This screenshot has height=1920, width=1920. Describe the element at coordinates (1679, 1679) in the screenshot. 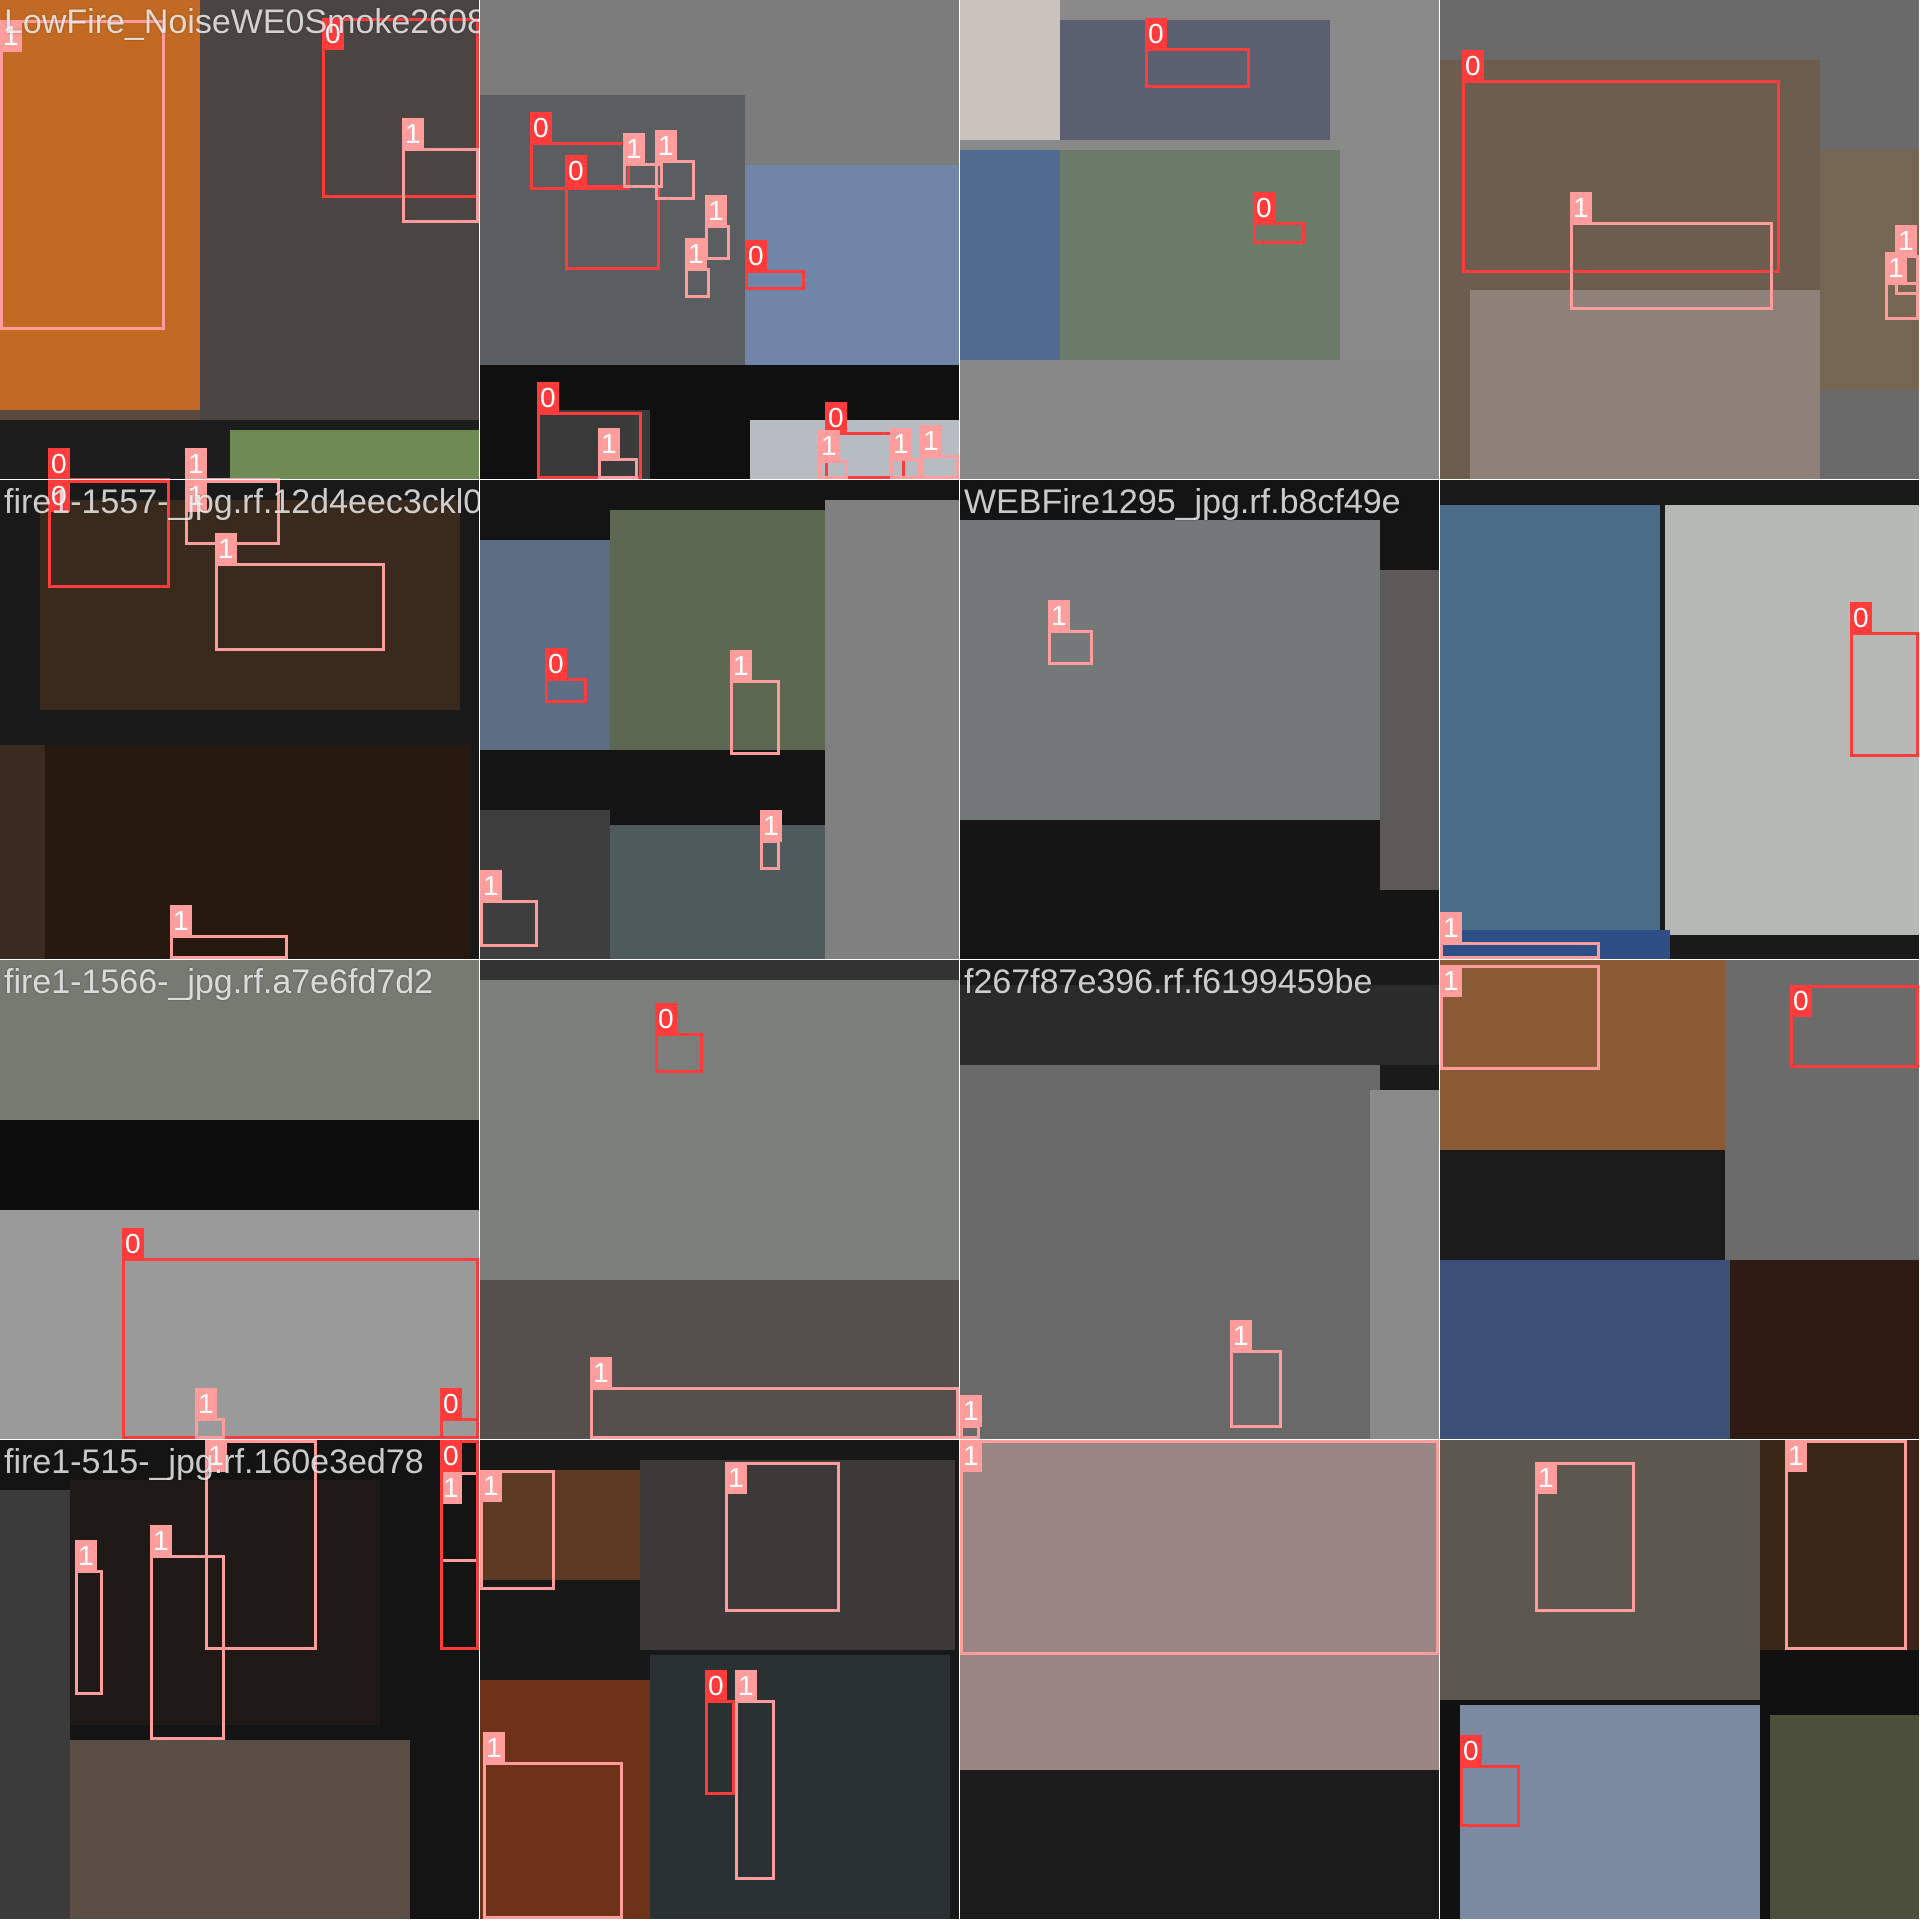

I see `mosaic-tile: 1 1 0` at that location.